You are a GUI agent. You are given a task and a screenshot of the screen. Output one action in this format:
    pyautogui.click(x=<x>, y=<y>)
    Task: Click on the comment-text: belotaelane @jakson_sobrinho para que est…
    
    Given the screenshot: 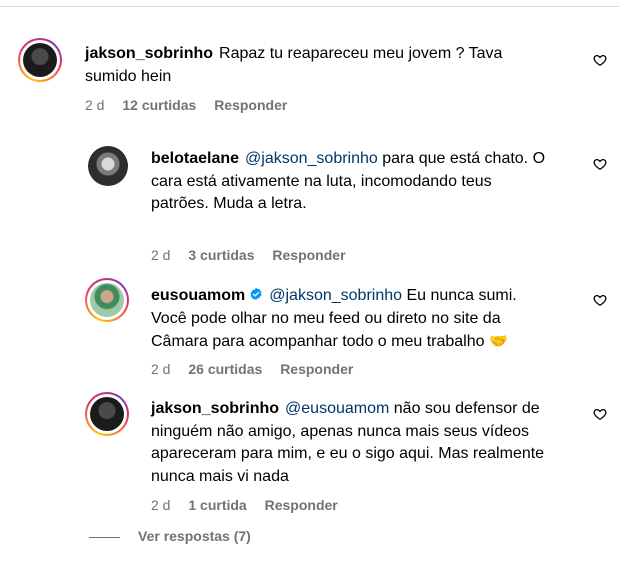 What is the action you would take?
    pyautogui.click(x=348, y=182)
    